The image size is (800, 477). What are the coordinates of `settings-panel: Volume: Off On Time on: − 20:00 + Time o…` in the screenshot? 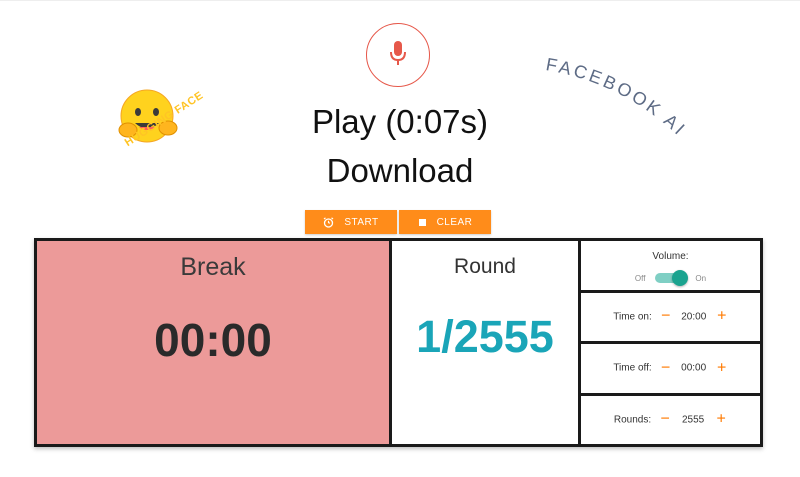 It's located at (670, 342).